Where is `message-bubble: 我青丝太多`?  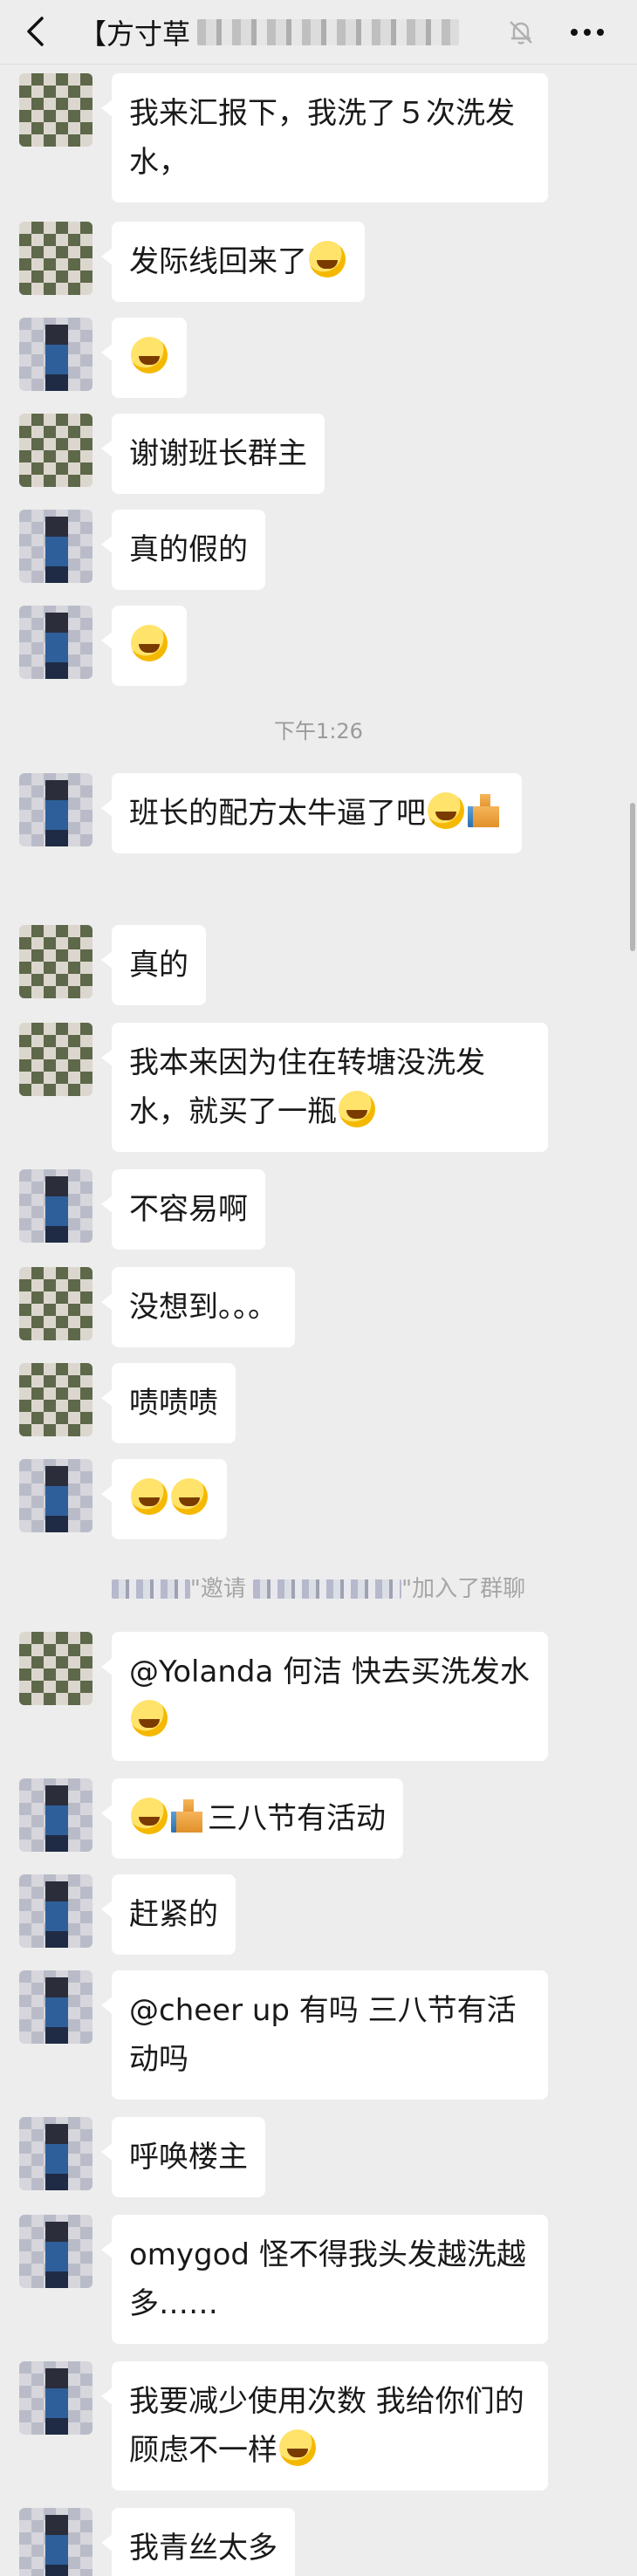 message-bubble: 我青丝太多 is located at coordinates (198, 2542).